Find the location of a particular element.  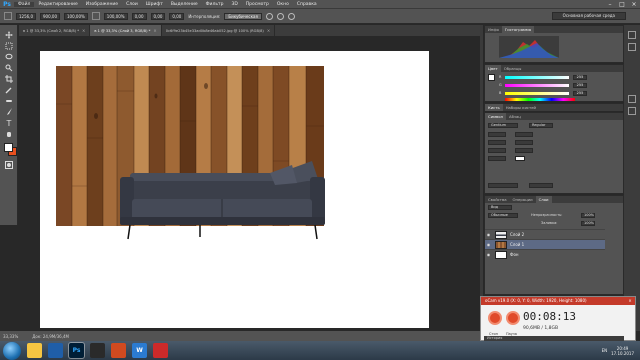

hand-tool-icon is located at coordinates (9, 134).